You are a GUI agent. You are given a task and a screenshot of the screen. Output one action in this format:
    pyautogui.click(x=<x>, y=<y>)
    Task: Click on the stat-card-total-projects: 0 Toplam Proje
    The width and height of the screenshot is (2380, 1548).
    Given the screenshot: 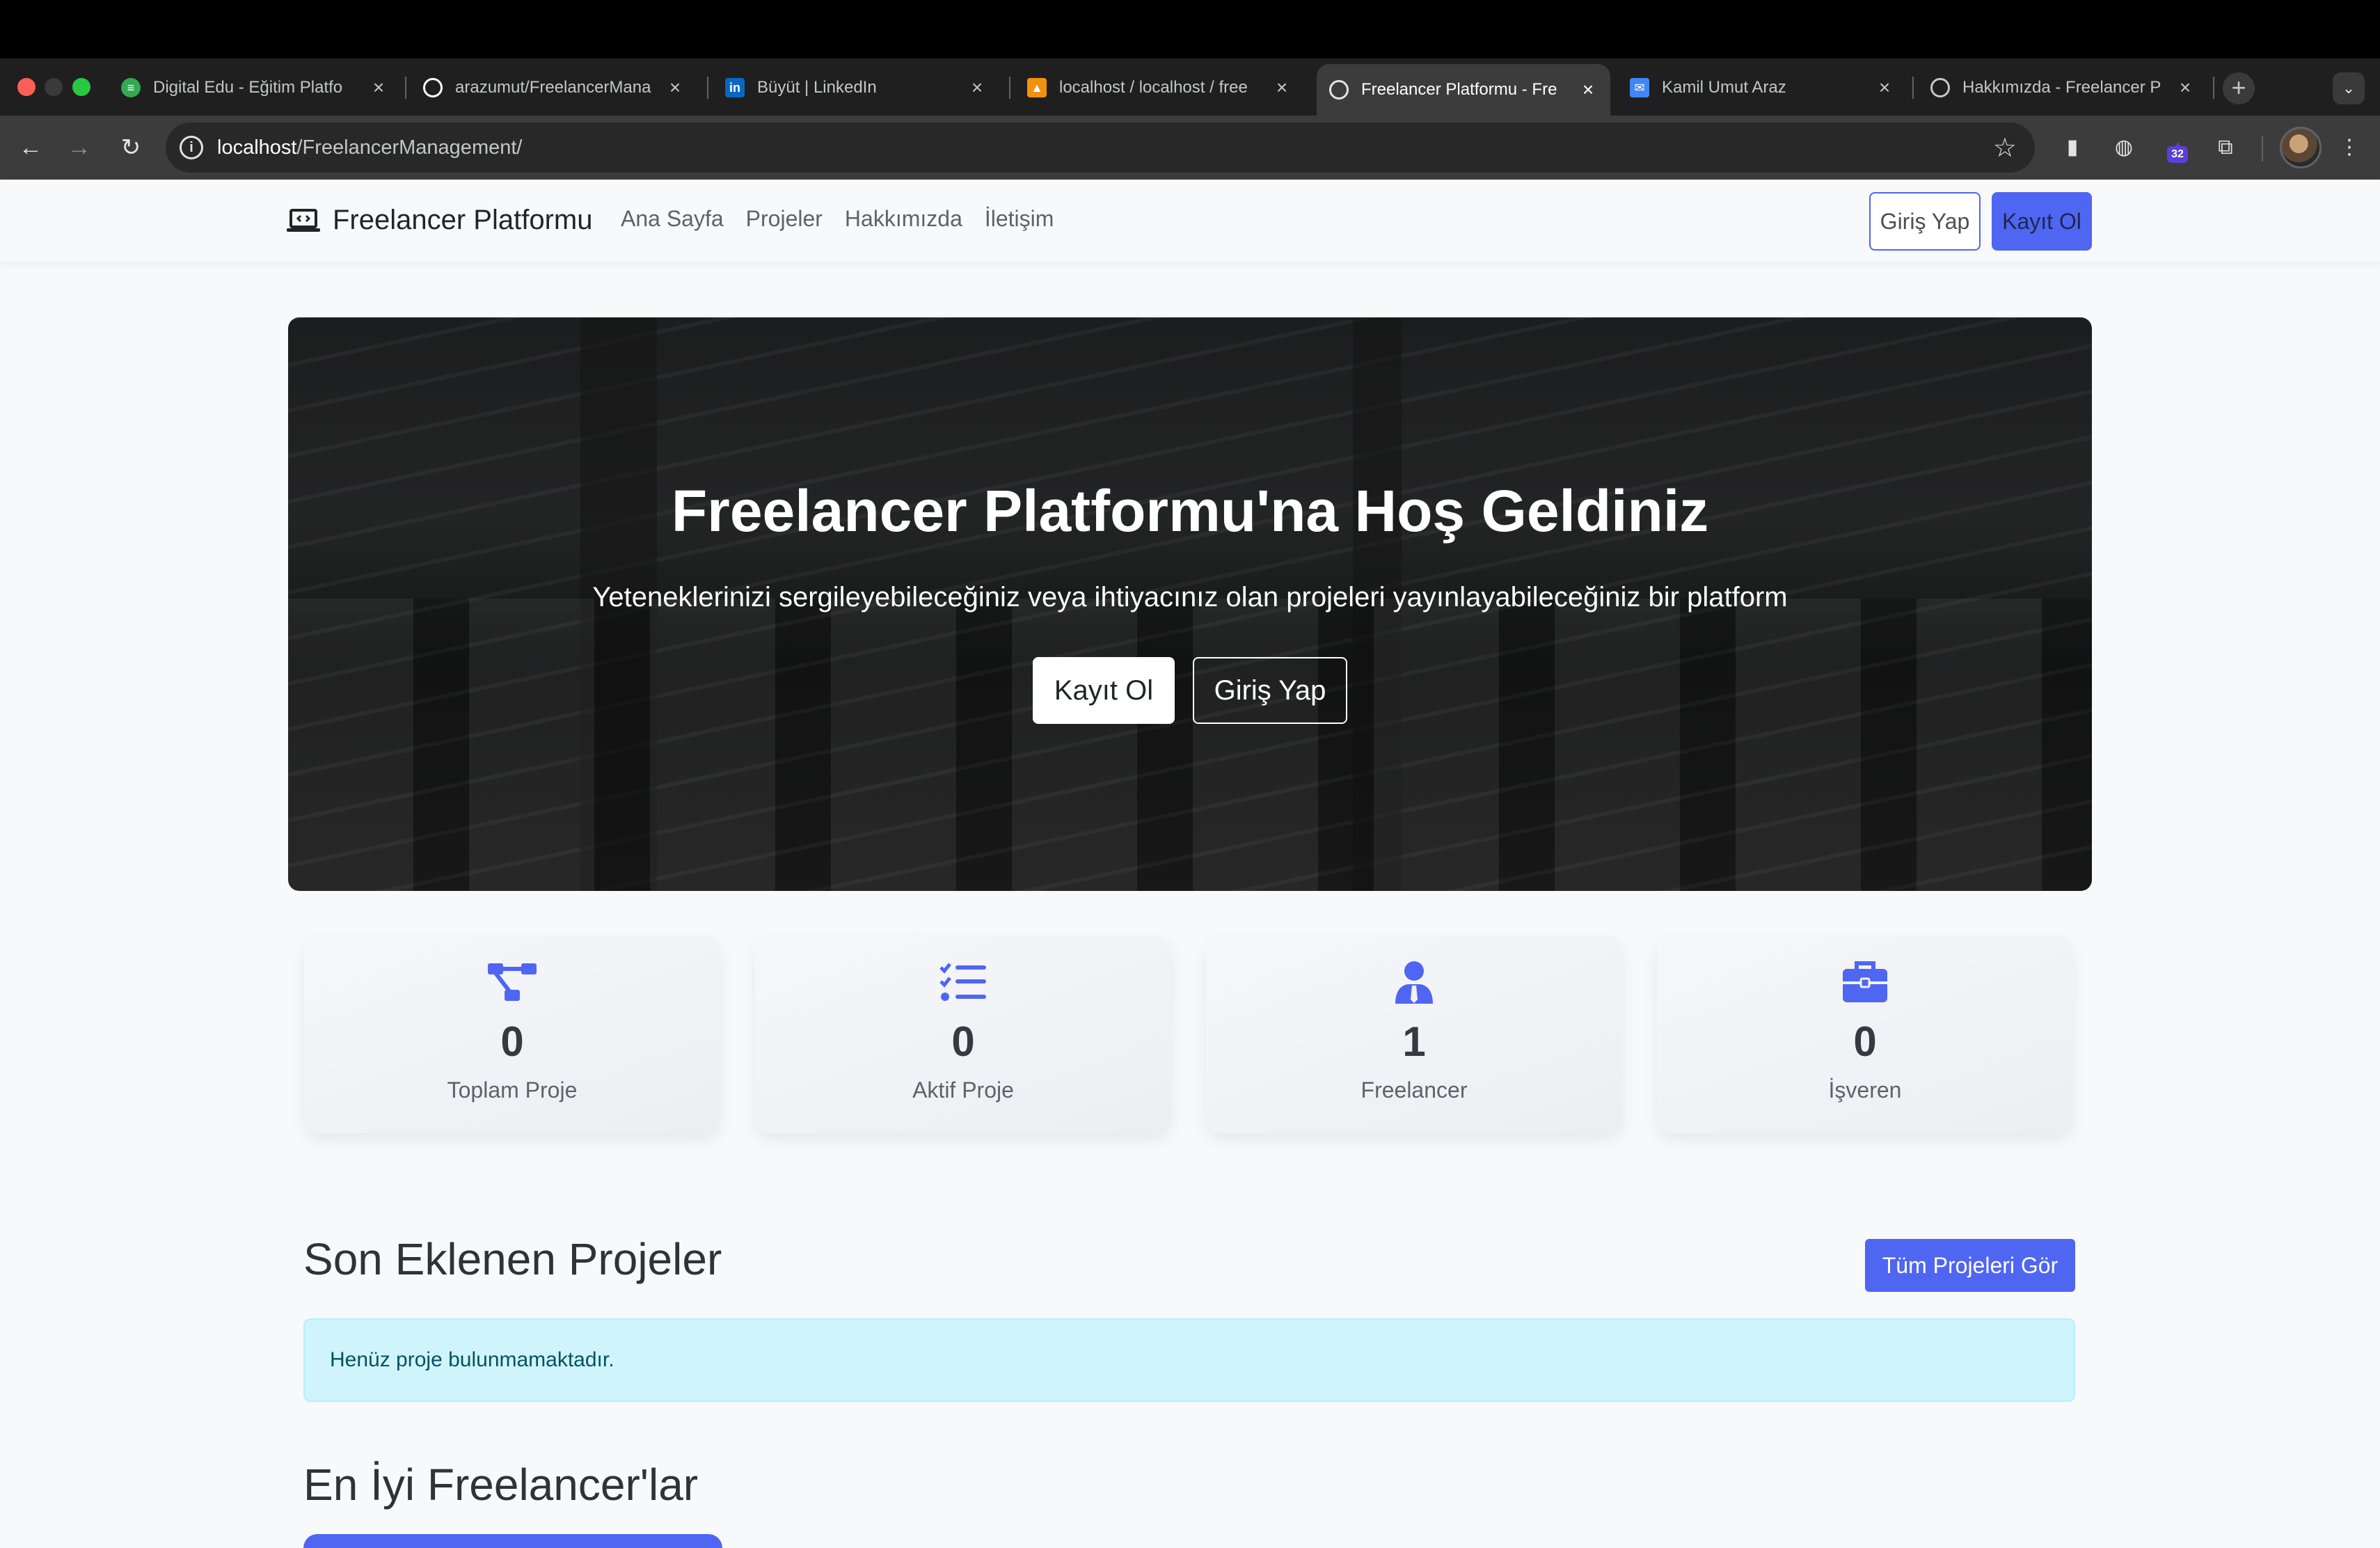 What is the action you would take?
    pyautogui.click(x=512, y=1034)
    